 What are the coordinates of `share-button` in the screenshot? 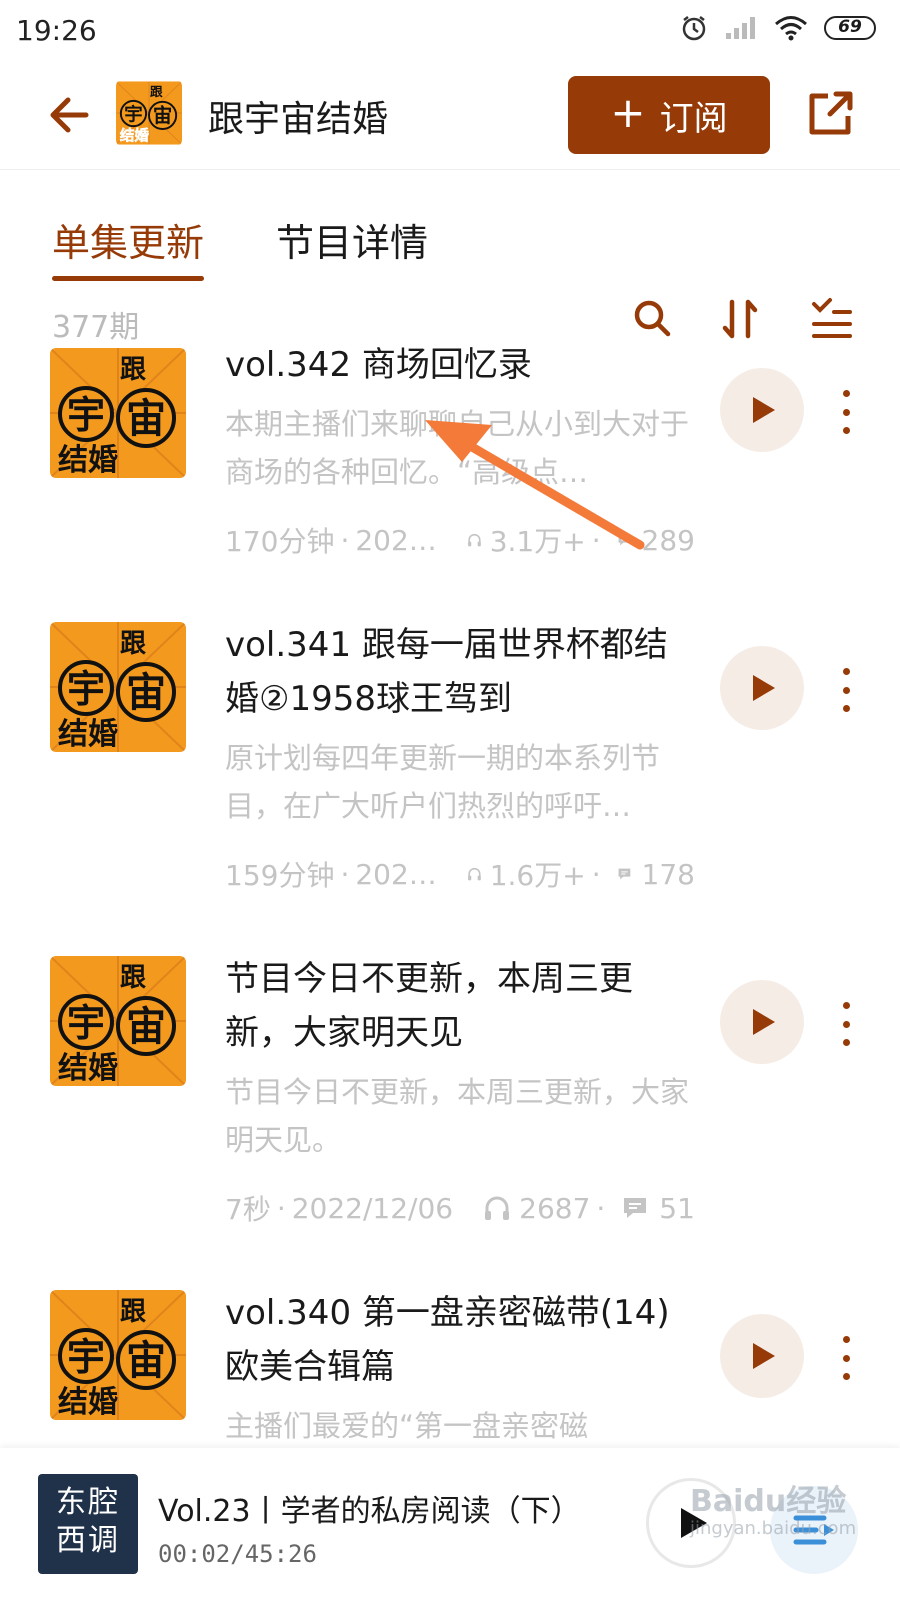 It's located at (830, 114).